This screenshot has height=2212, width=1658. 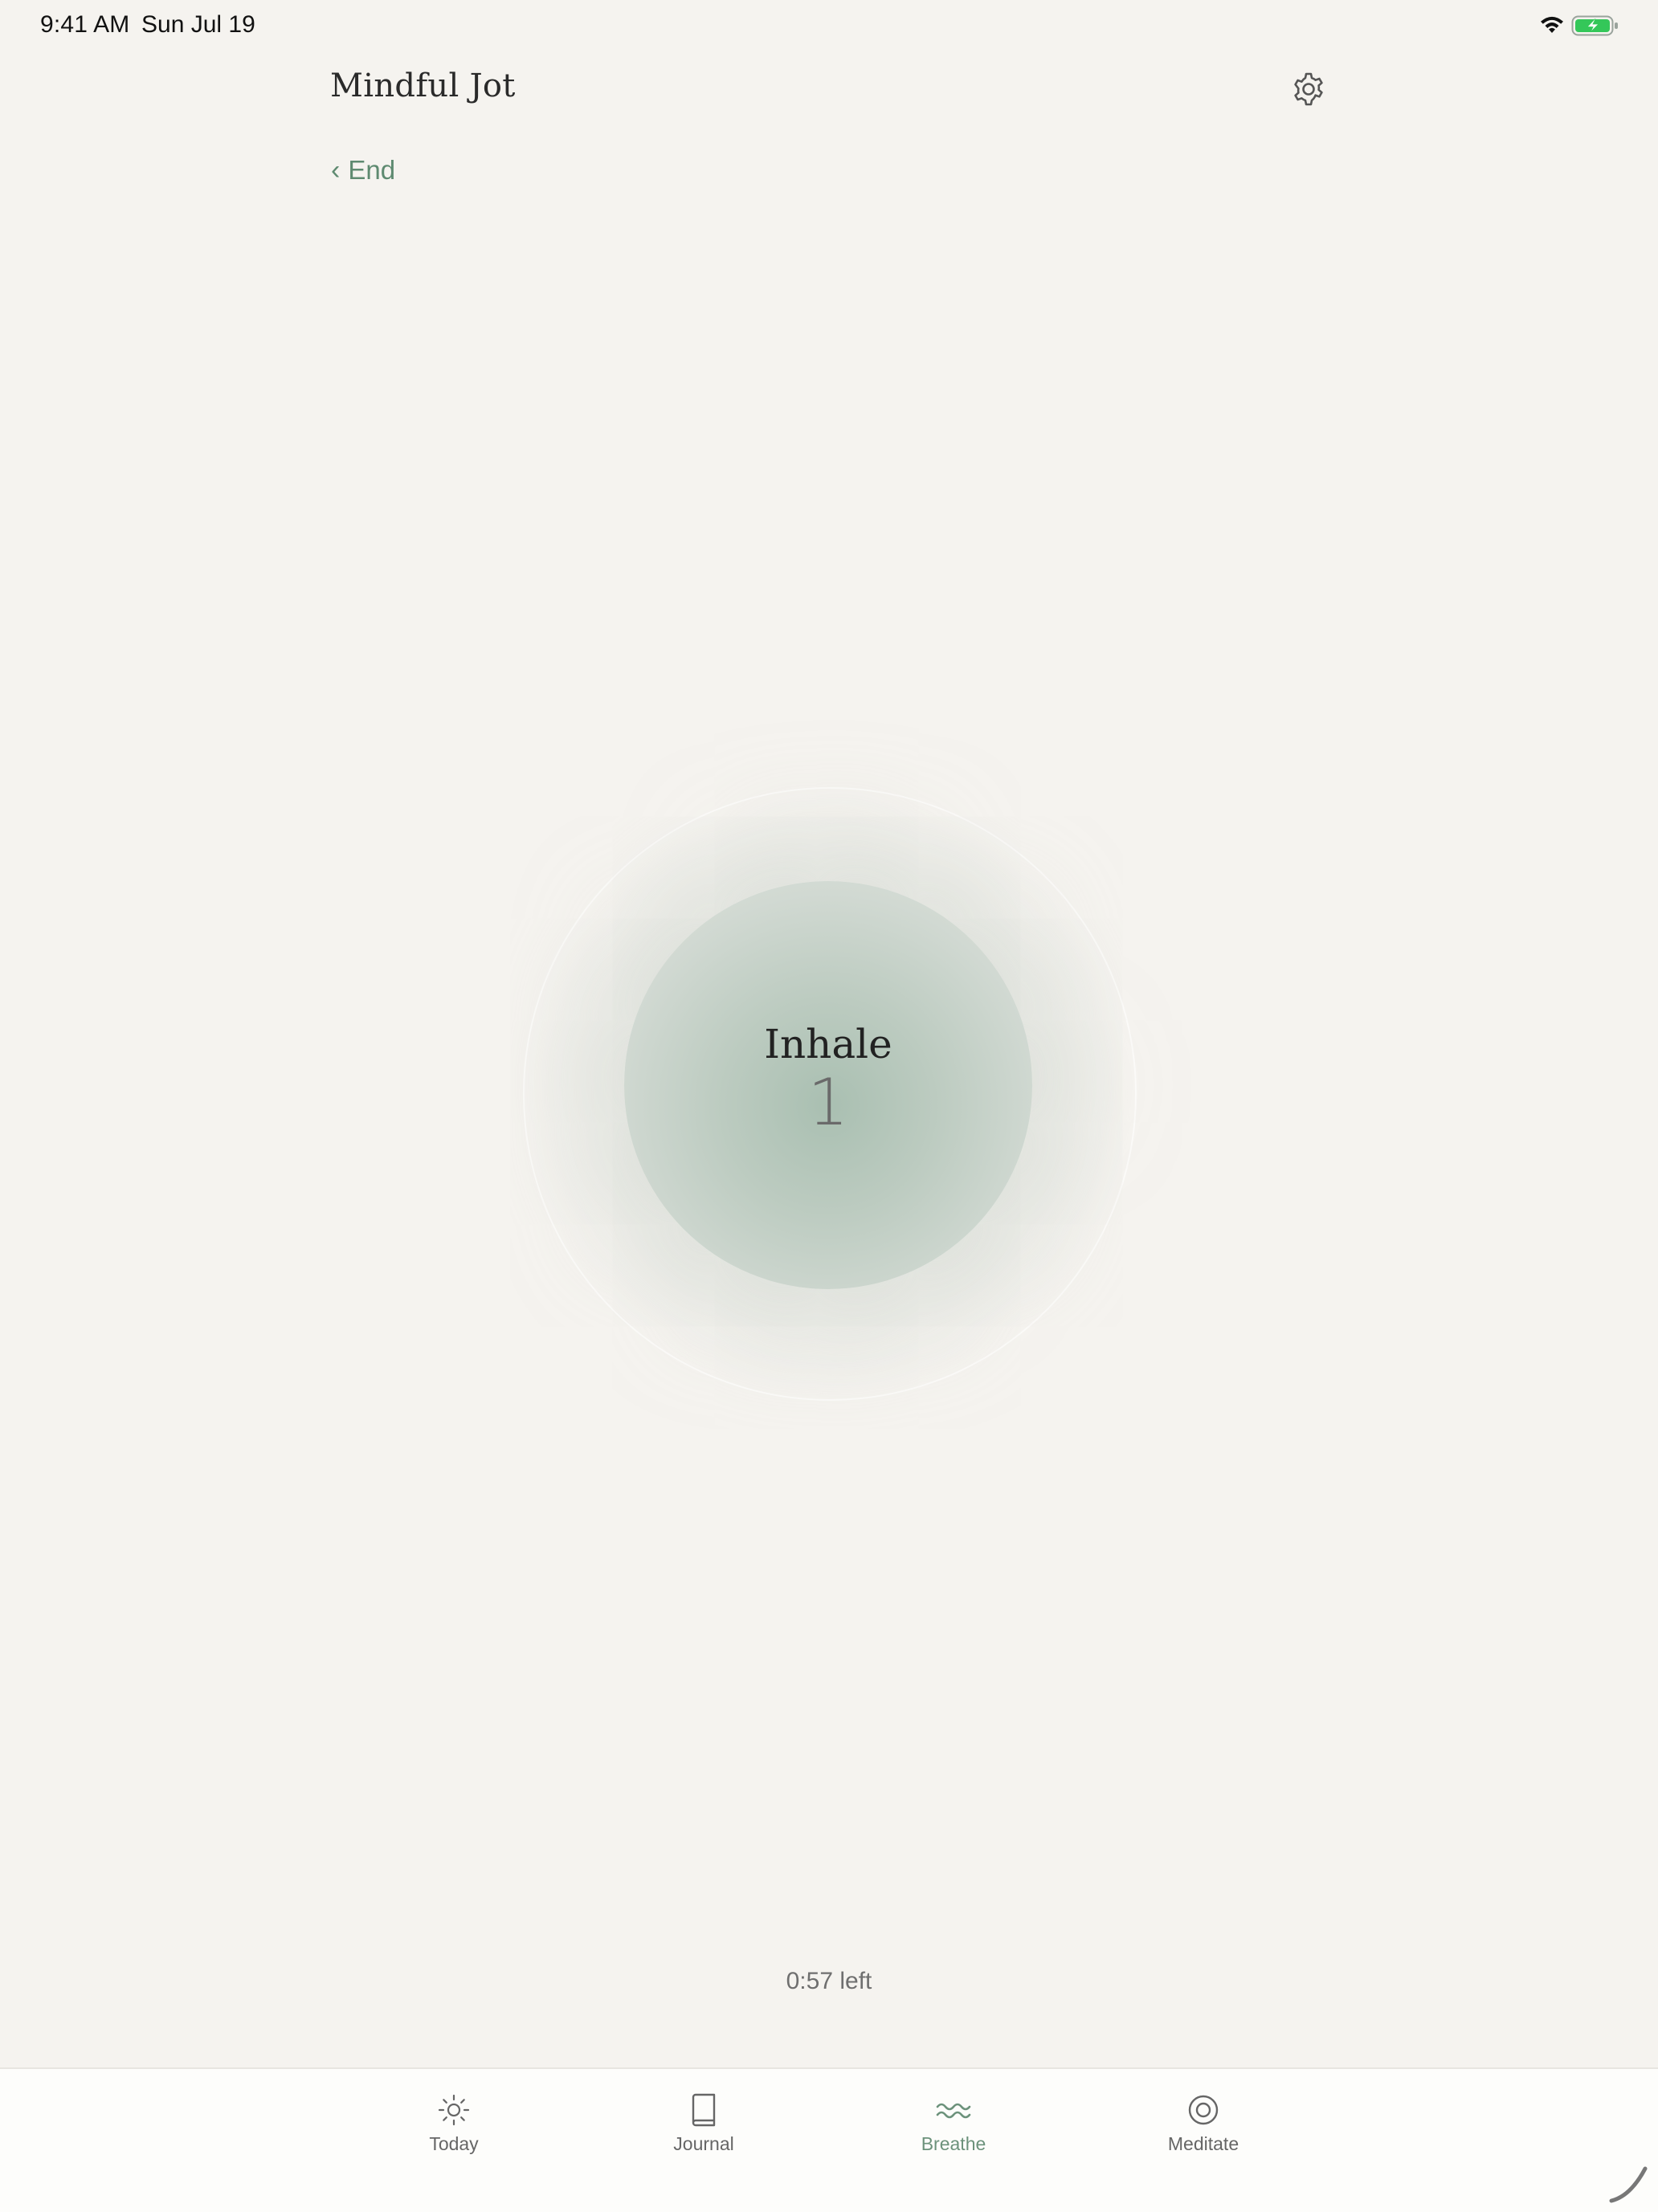 I want to click on breath-text: Inhale 1, so click(x=828, y=1085).